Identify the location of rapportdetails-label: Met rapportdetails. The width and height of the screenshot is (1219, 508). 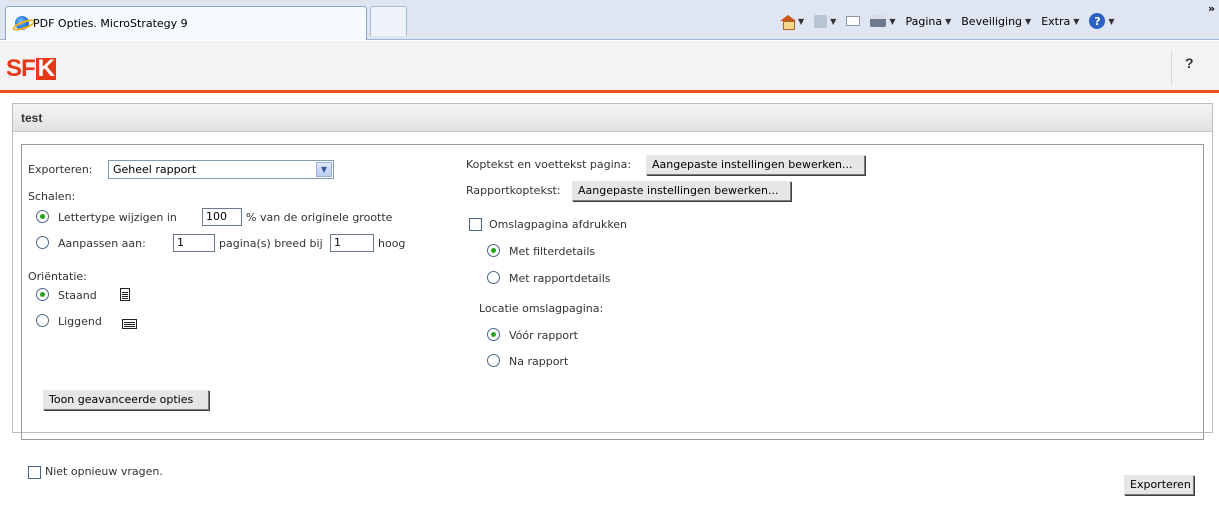
(560, 278).